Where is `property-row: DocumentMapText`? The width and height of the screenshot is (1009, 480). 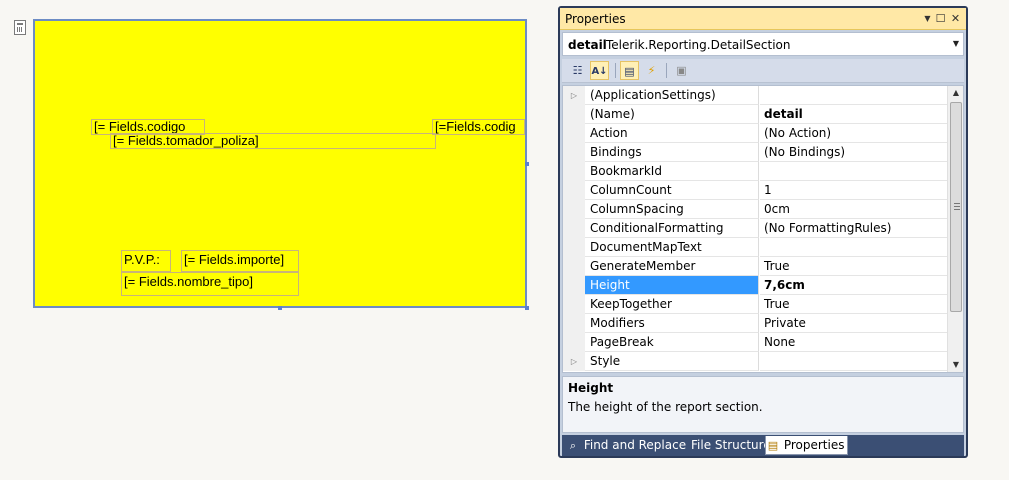 property-row: DocumentMapText is located at coordinates (755, 247).